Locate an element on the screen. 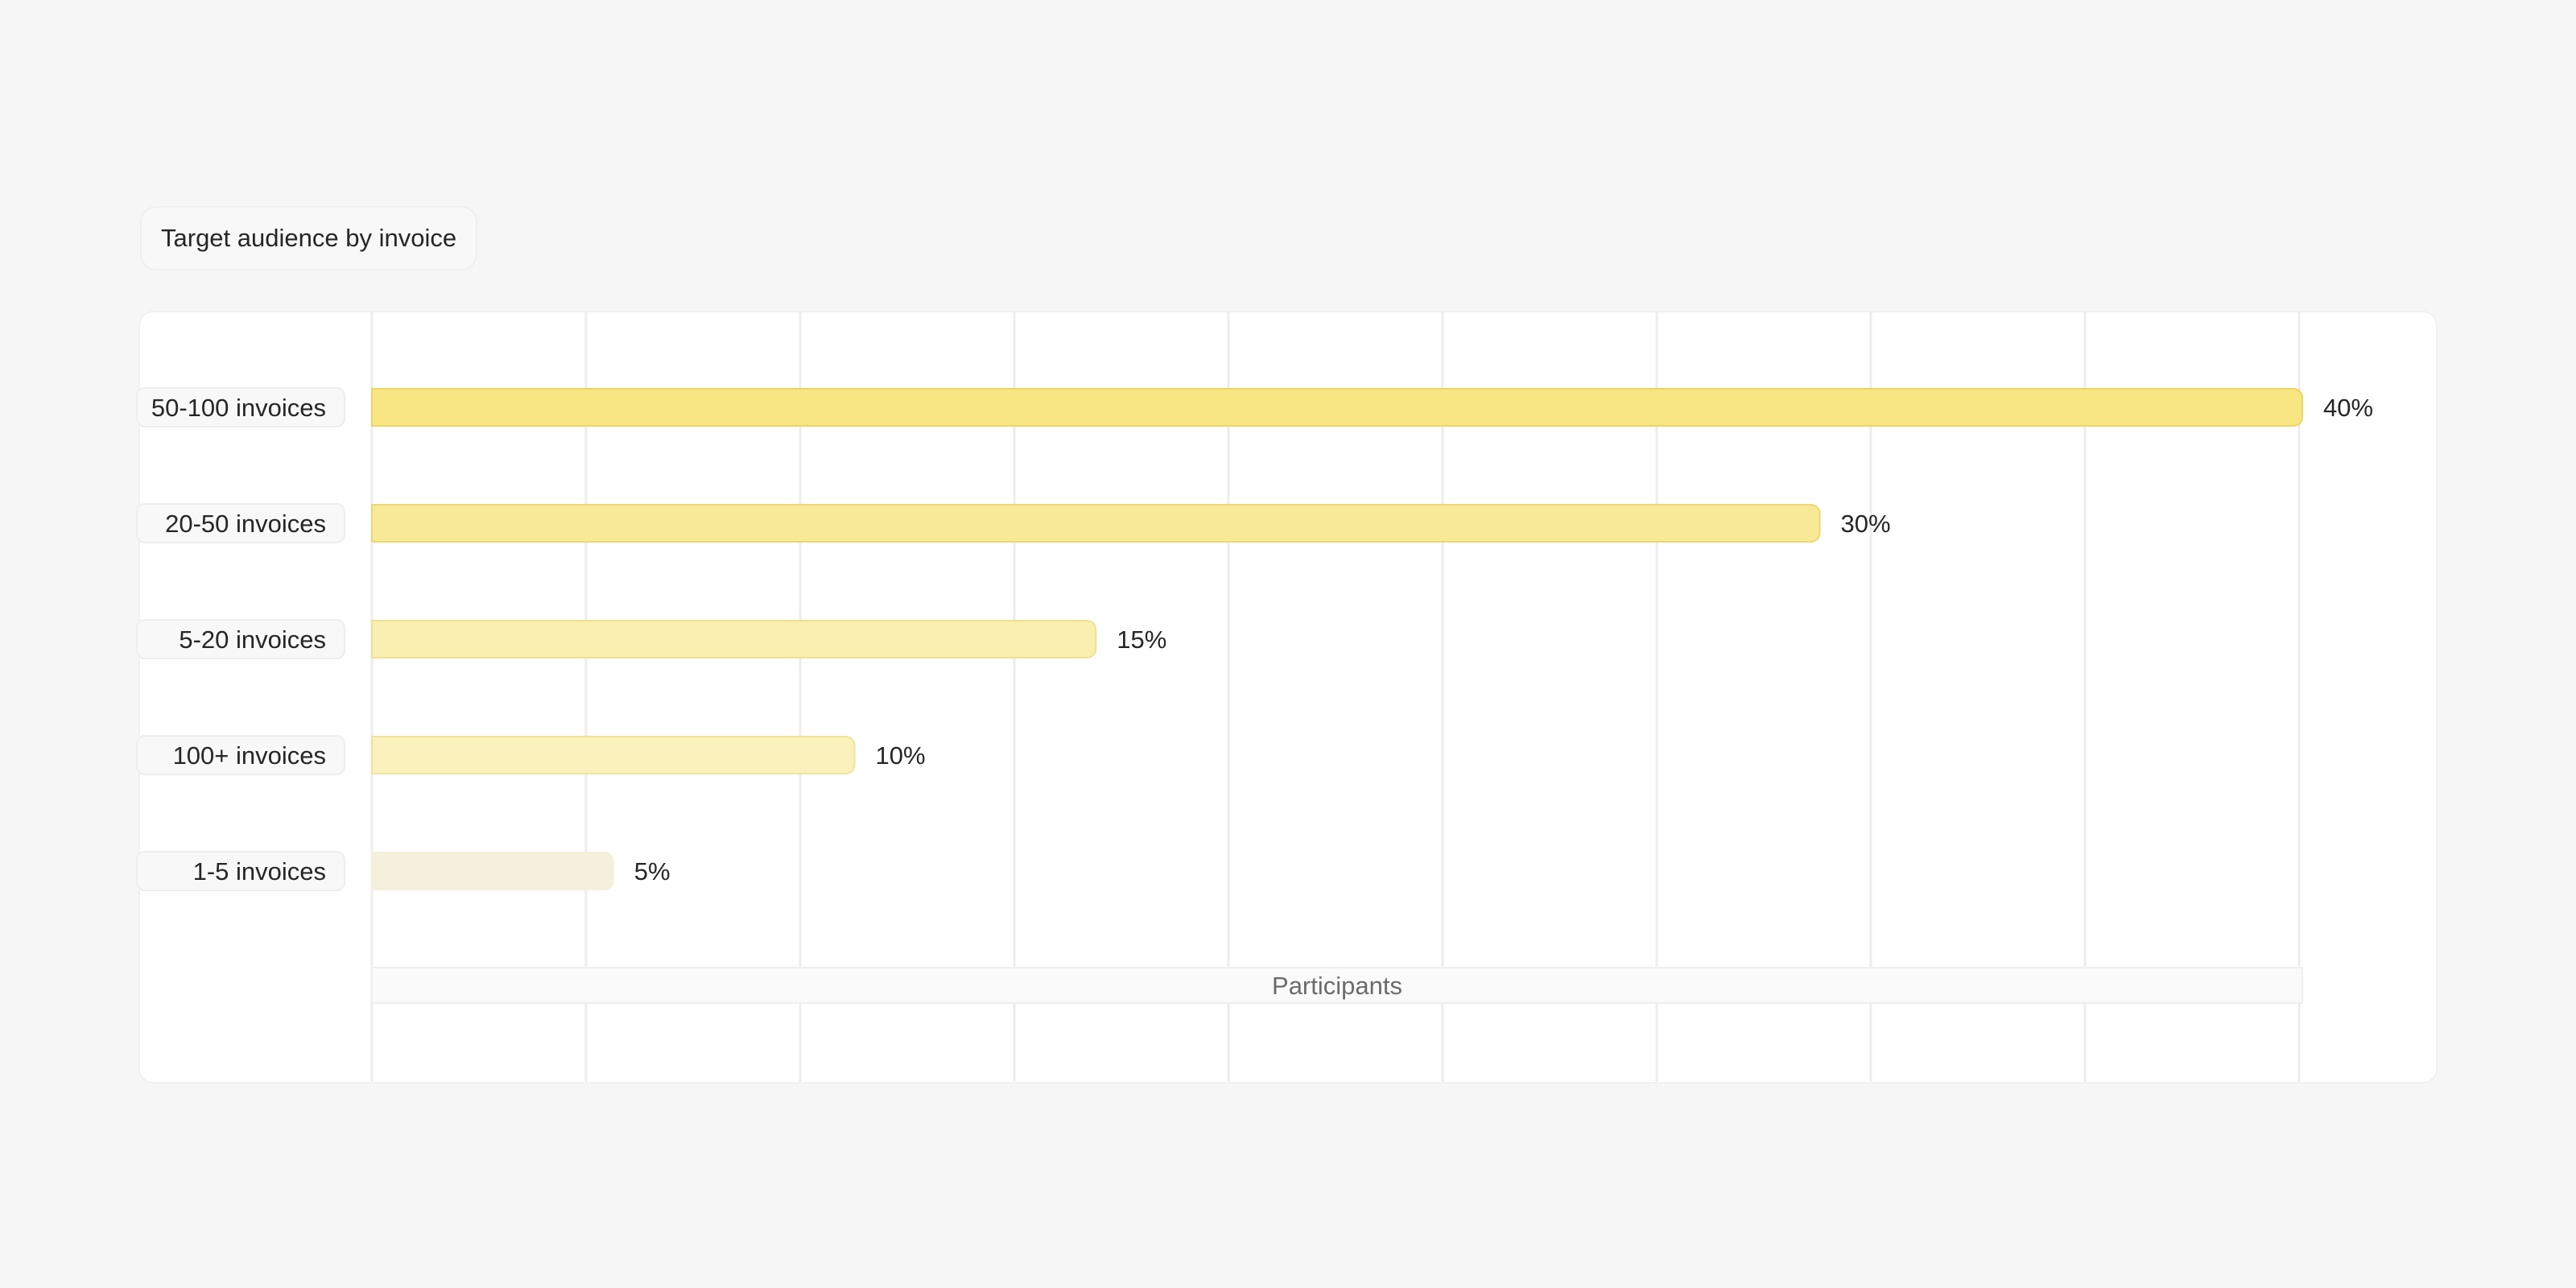  value-label: 40% is located at coordinates (2348, 408).